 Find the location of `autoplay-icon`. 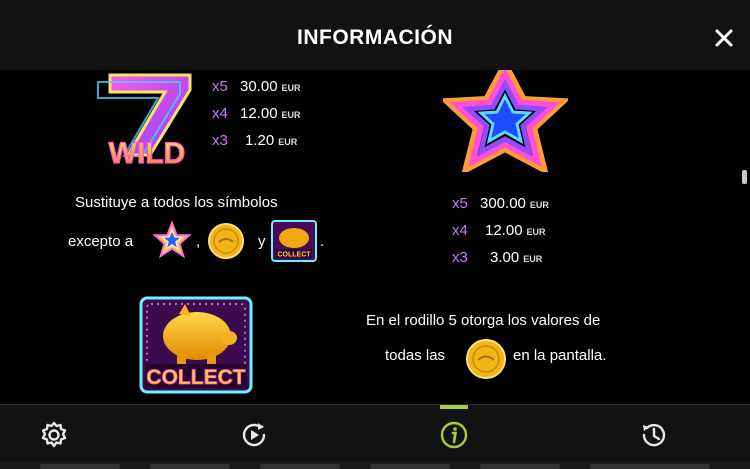

autoplay-icon is located at coordinates (254, 435).